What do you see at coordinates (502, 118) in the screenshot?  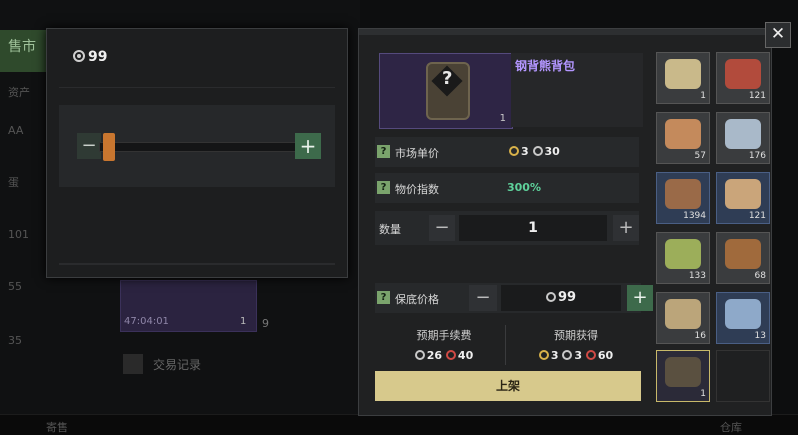 I see `item-qty: 1` at bounding box center [502, 118].